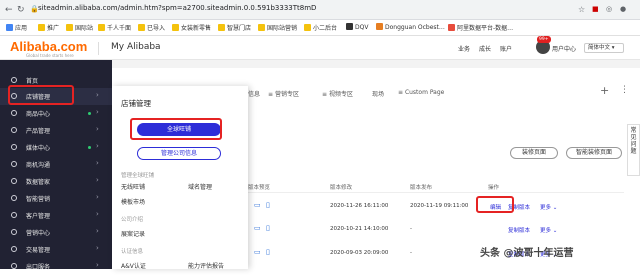 The height and width of the screenshot is (275, 640). What do you see at coordinates (14, 130) in the screenshot?
I see `box-icon` at bounding box center [14, 130].